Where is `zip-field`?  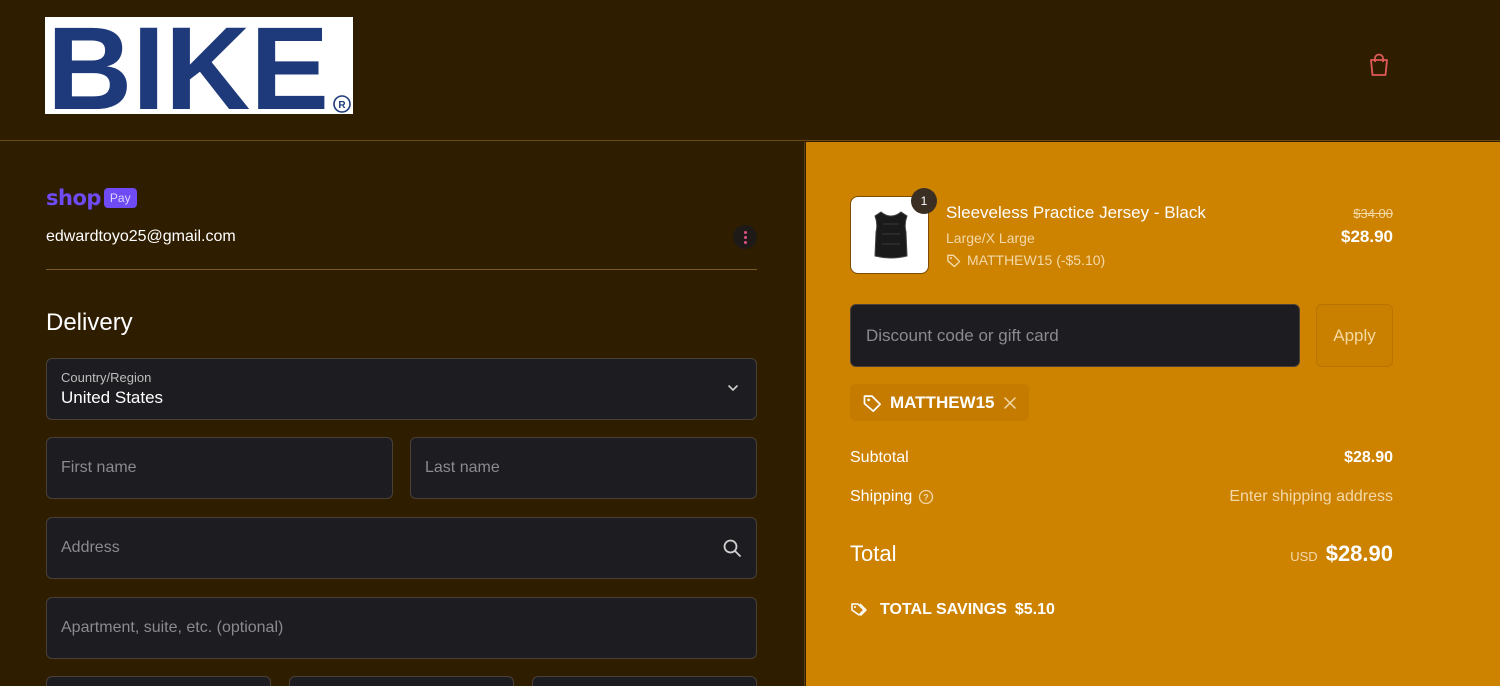
zip-field is located at coordinates (644, 681).